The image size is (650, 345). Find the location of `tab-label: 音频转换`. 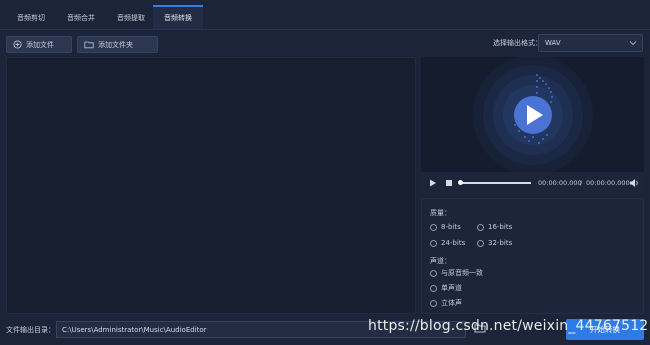

tab-label: 音频转换 is located at coordinates (178, 18).